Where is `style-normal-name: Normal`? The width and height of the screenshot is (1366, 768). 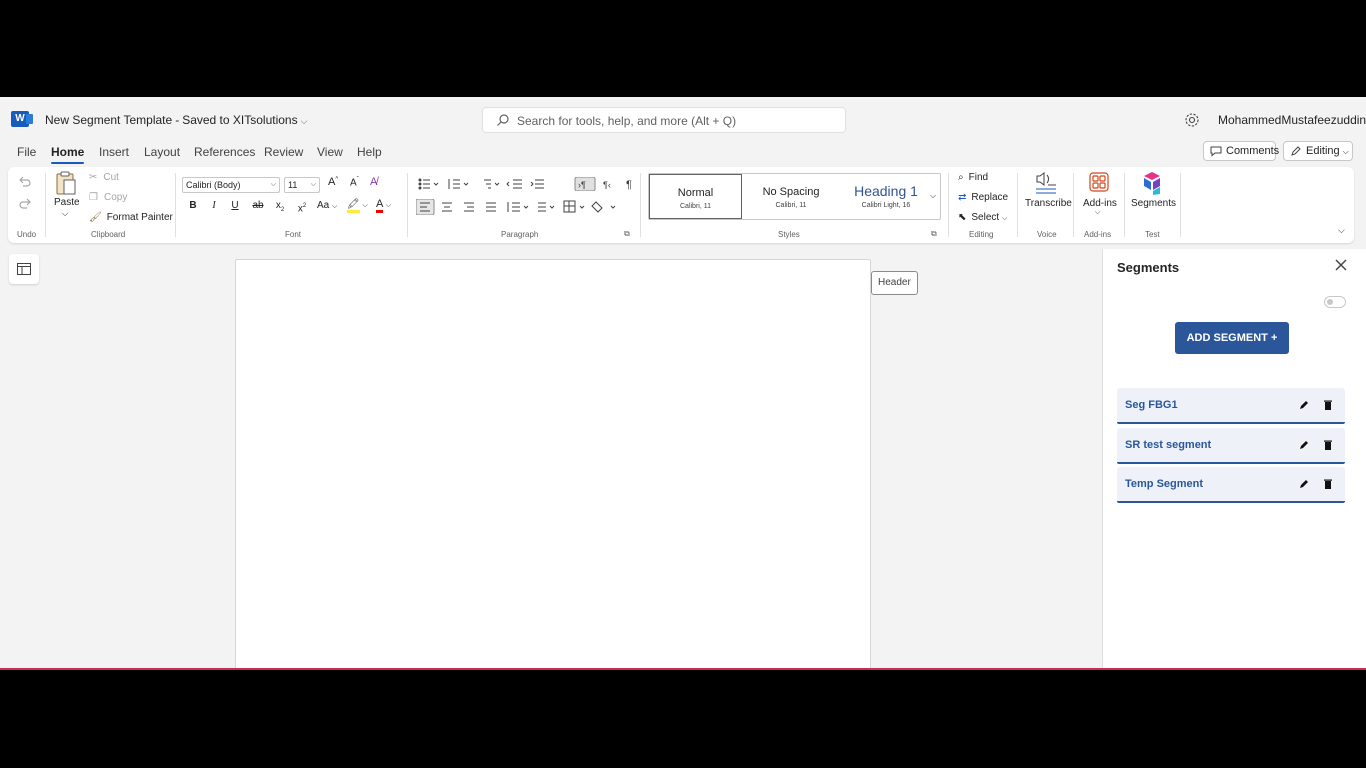 style-normal-name: Normal is located at coordinates (695, 193).